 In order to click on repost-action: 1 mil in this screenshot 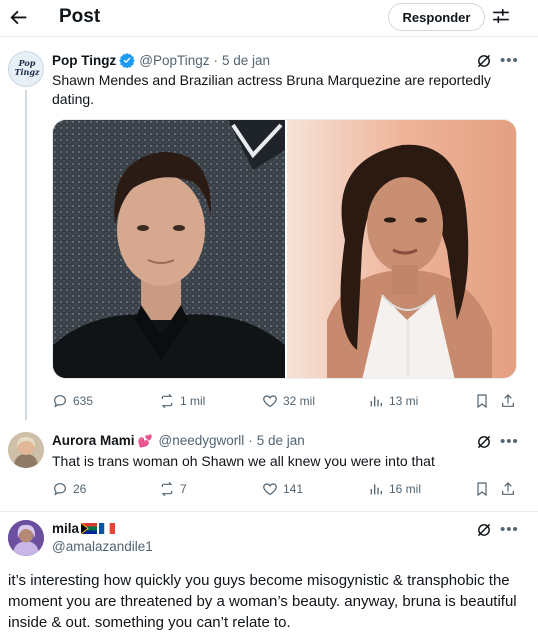, I will do `click(182, 401)`.